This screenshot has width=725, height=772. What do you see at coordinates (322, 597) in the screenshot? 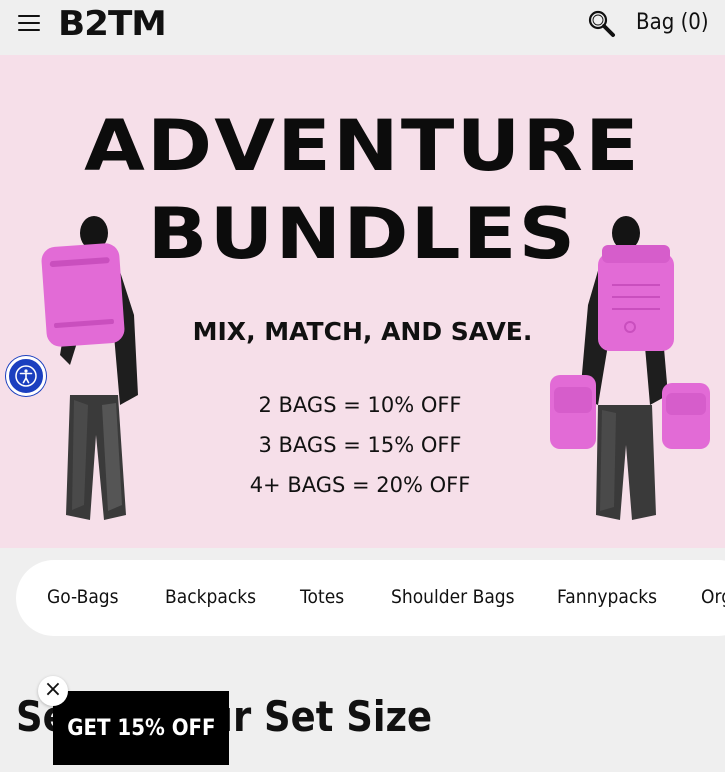
I see `category-totes: Totes` at bounding box center [322, 597].